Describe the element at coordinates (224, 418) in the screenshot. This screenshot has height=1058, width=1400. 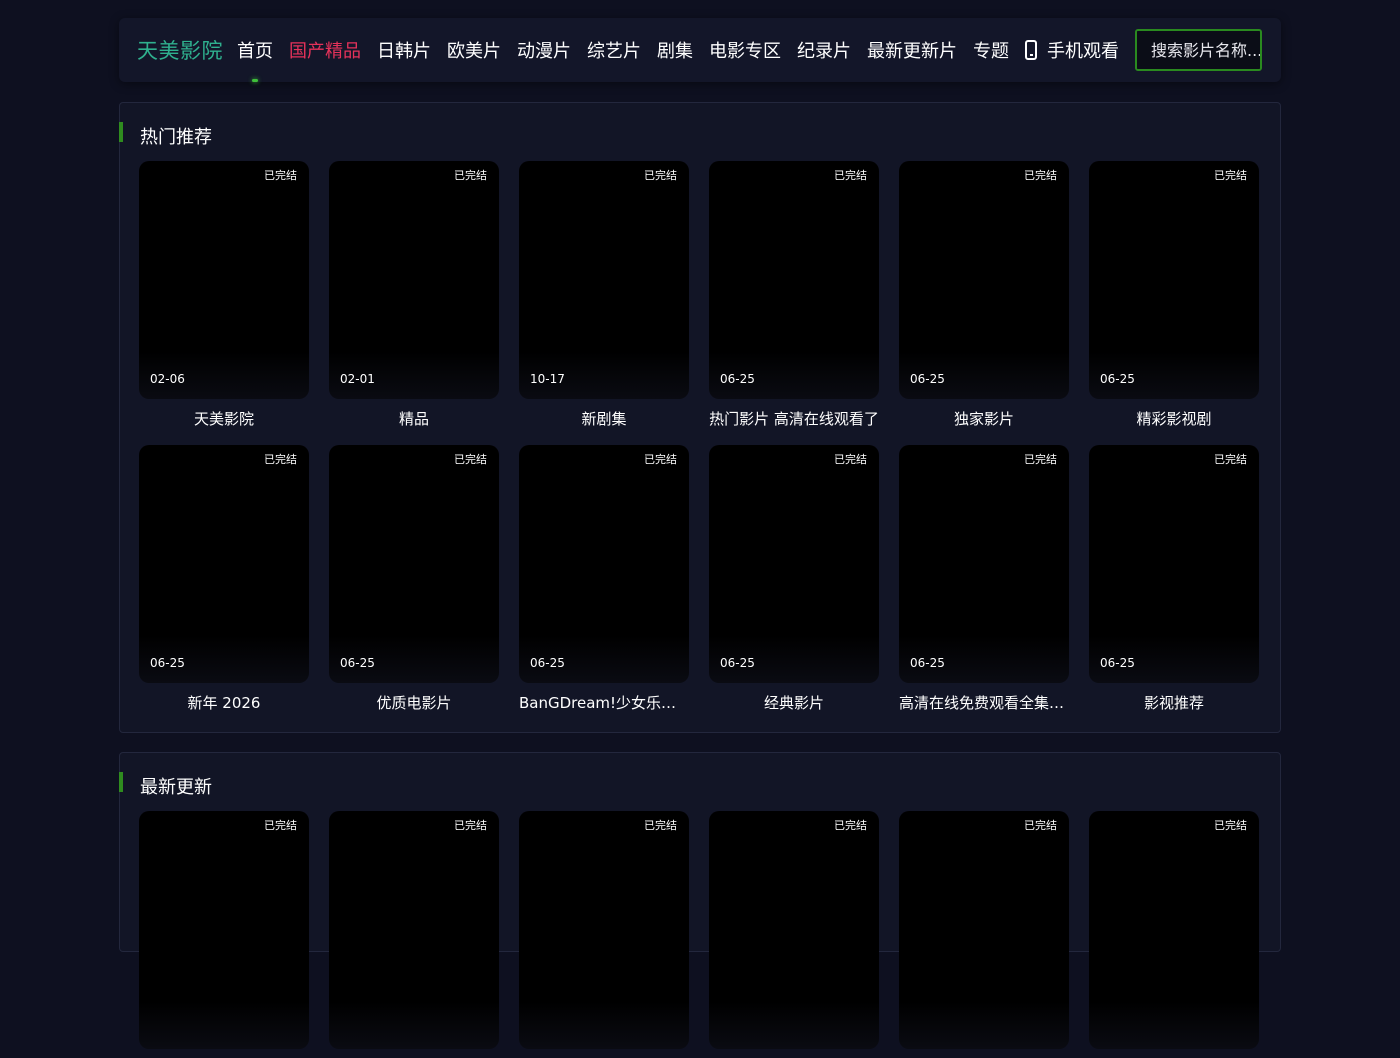
I see `video-title: 天美影院` at that location.